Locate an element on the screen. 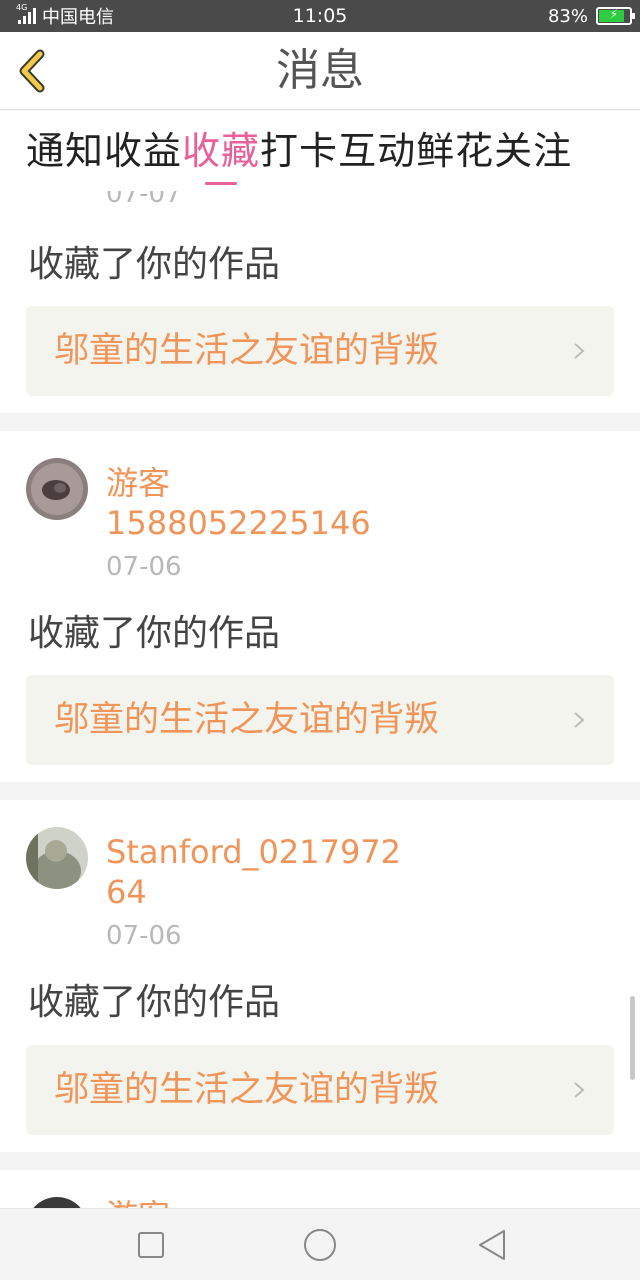  battery-percent: 83% is located at coordinates (567, 16).